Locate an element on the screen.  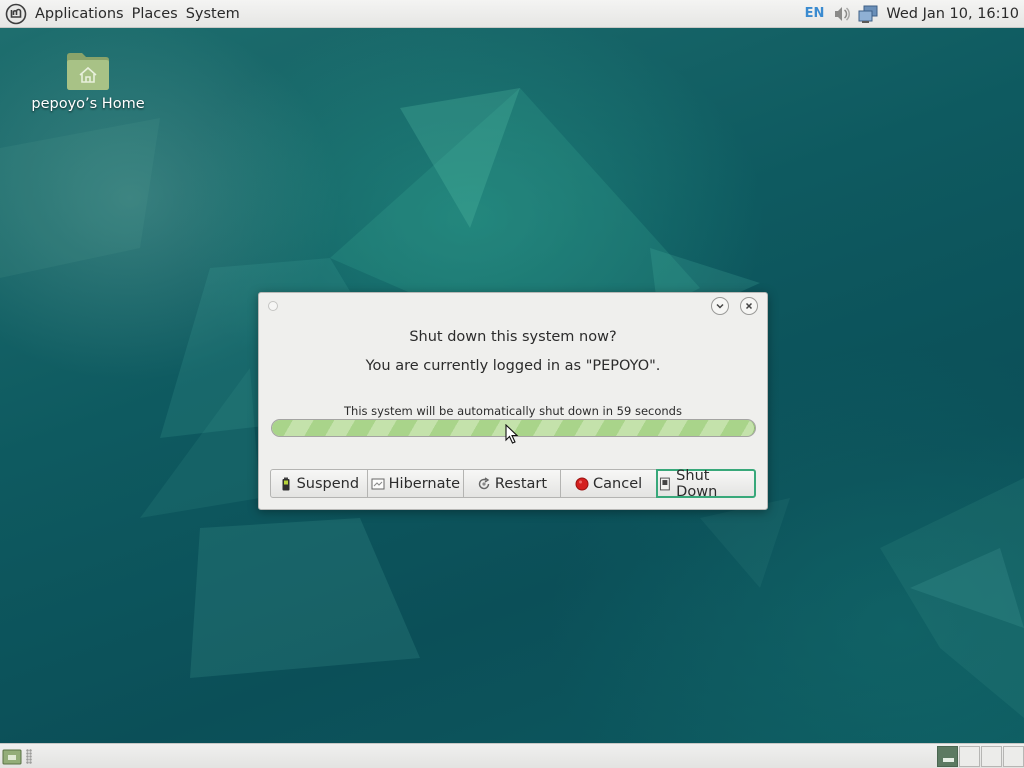
desktop-icon-home: pepoyo’s Home is located at coordinates (88, 81).